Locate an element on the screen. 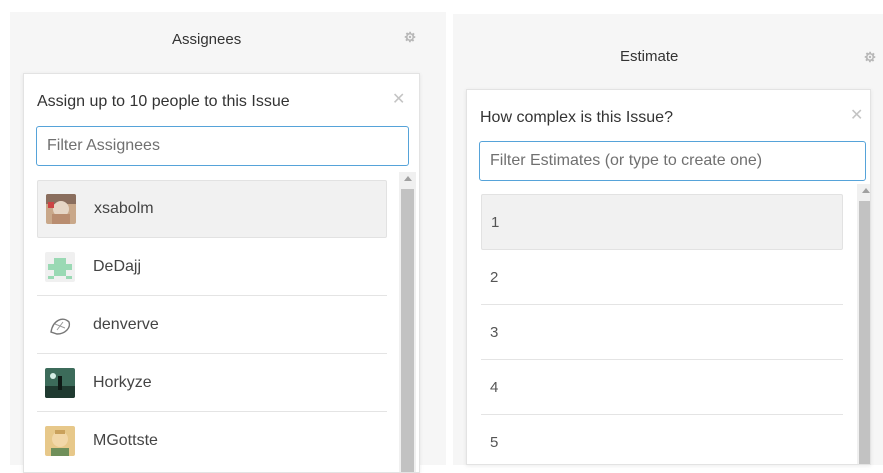  estimate-search-input is located at coordinates (672, 161).